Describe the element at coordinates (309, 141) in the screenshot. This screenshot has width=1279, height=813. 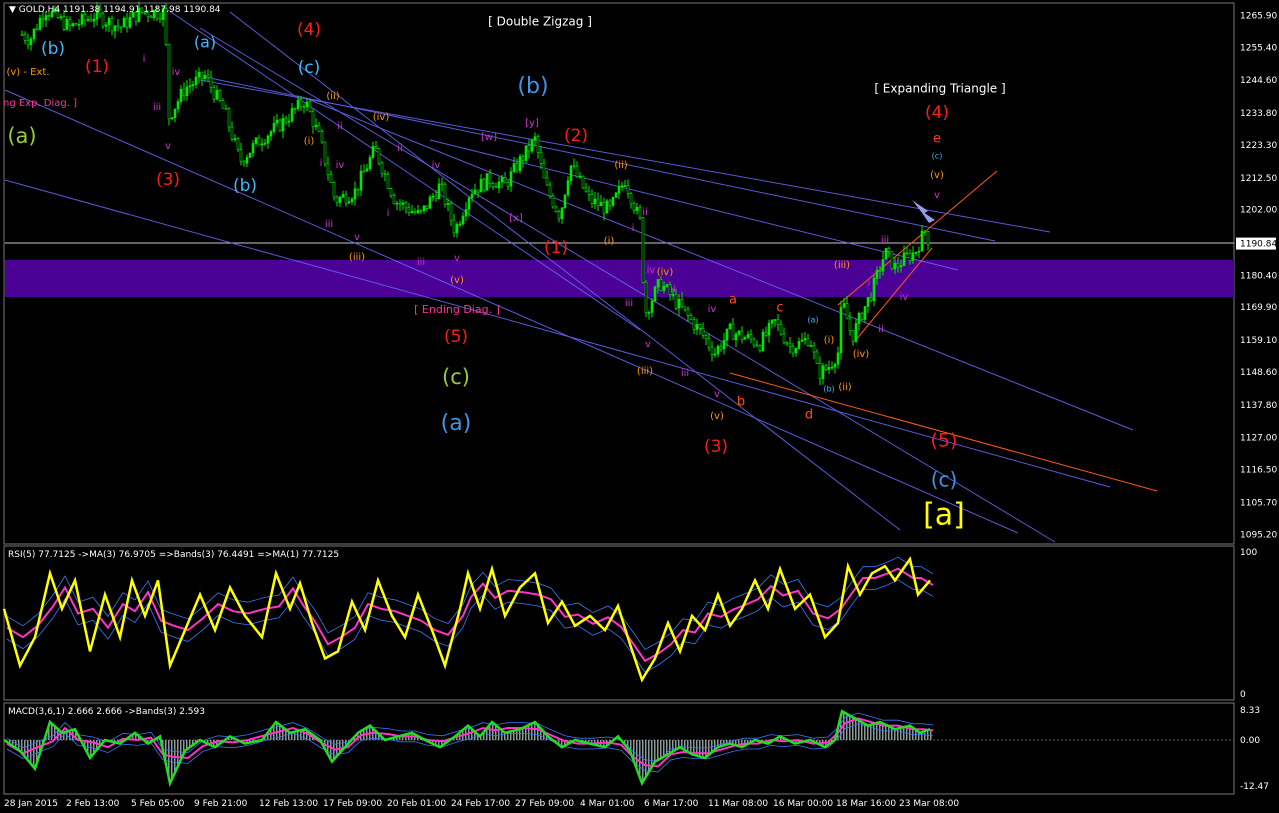
I see `wave-label: (i)` at that location.